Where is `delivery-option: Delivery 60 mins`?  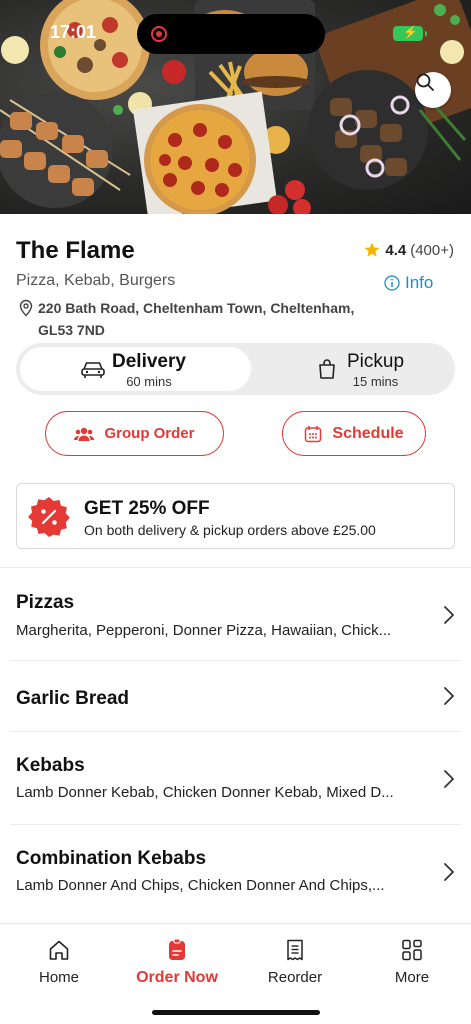
delivery-option: Delivery 60 mins is located at coordinates (135, 369).